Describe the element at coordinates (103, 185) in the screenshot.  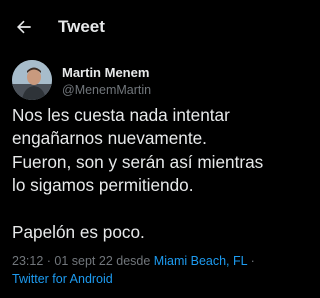
I see `tweet-line: lo sigamos permitiendo.` at that location.